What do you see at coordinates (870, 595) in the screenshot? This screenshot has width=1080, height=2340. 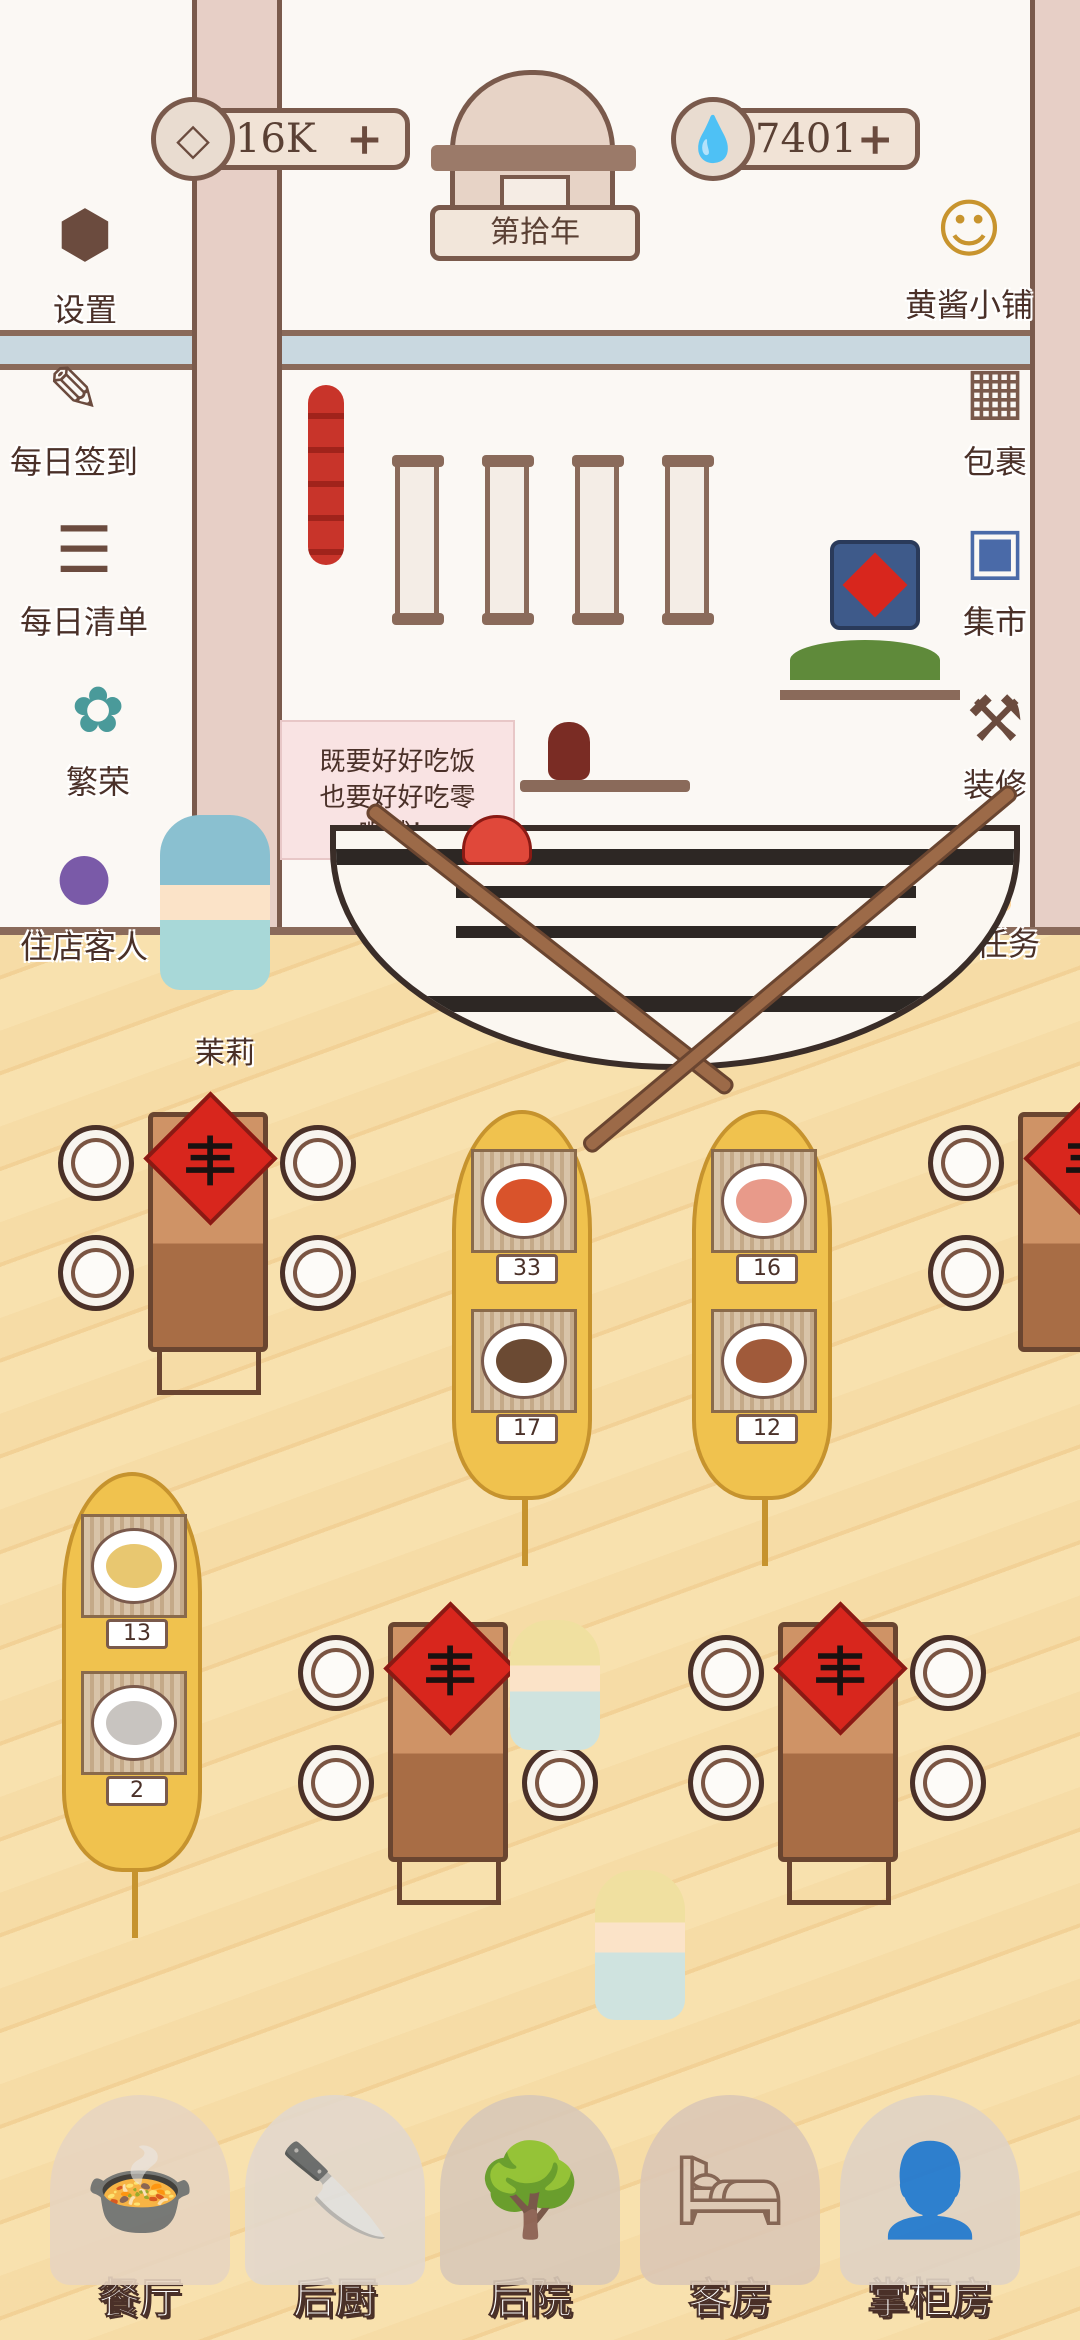 I see `scarecrow-decoration` at bounding box center [870, 595].